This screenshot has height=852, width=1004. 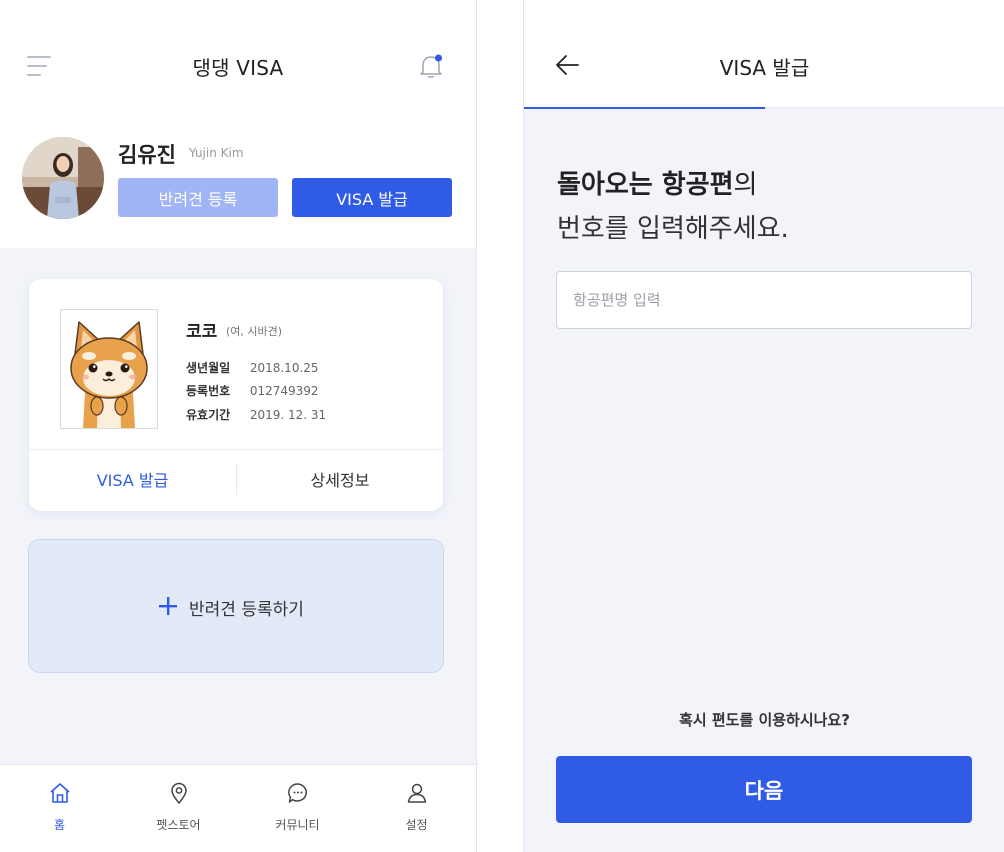 What do you see at coordinates (417, 793) in the screenshot?
I see `user-icon` at bounding box center [417, 793].